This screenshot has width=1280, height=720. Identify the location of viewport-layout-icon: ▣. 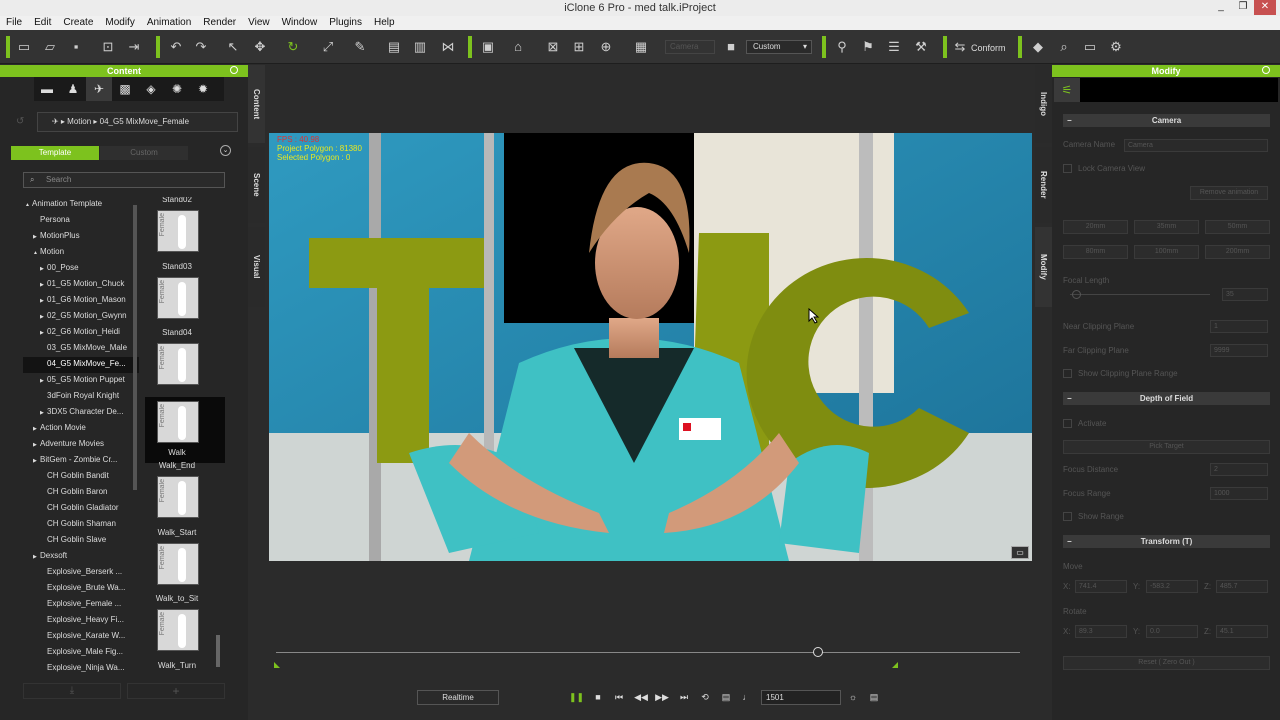
(488, 47).